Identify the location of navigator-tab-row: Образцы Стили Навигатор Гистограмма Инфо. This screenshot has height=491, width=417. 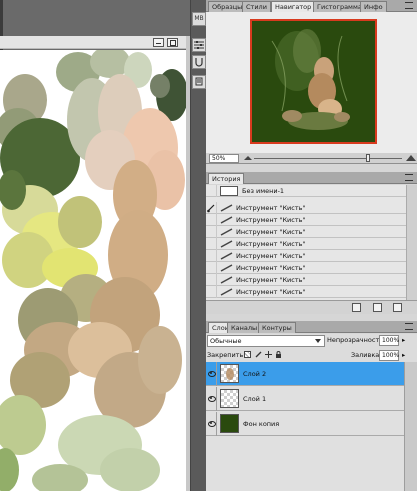
(311, 6).